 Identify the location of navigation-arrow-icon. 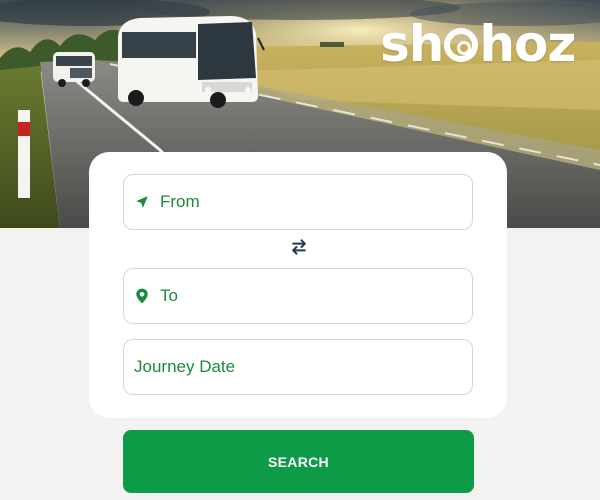
(142, 202).